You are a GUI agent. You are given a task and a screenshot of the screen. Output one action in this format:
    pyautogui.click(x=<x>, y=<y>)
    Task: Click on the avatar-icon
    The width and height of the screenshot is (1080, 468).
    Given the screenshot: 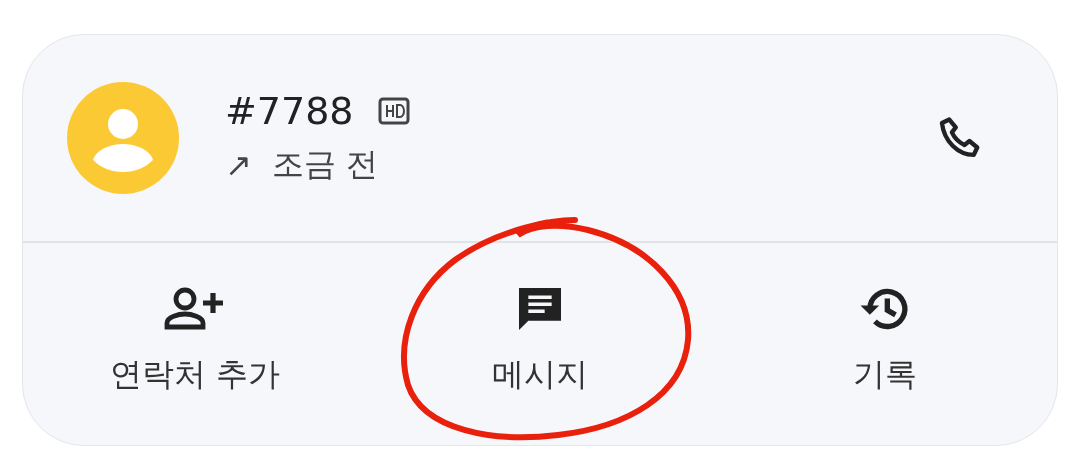 What is the action you would take?
    pyautogui.click(x=123, y=138)
    